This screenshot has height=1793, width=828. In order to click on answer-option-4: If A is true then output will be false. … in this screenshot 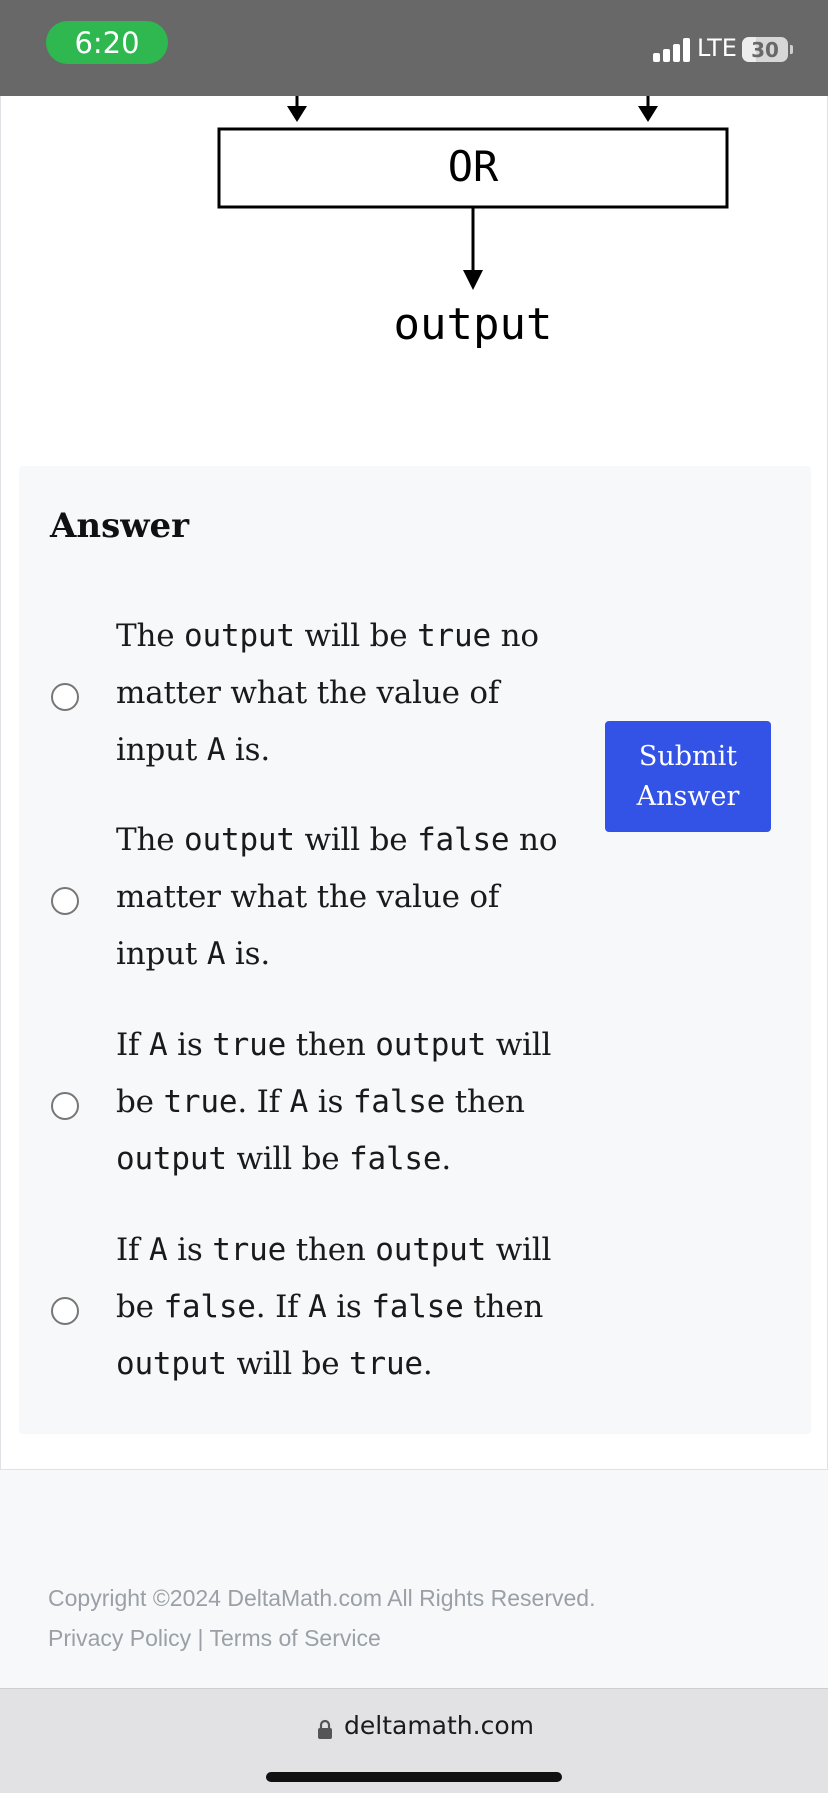, I will do `click(299, 1317)`.